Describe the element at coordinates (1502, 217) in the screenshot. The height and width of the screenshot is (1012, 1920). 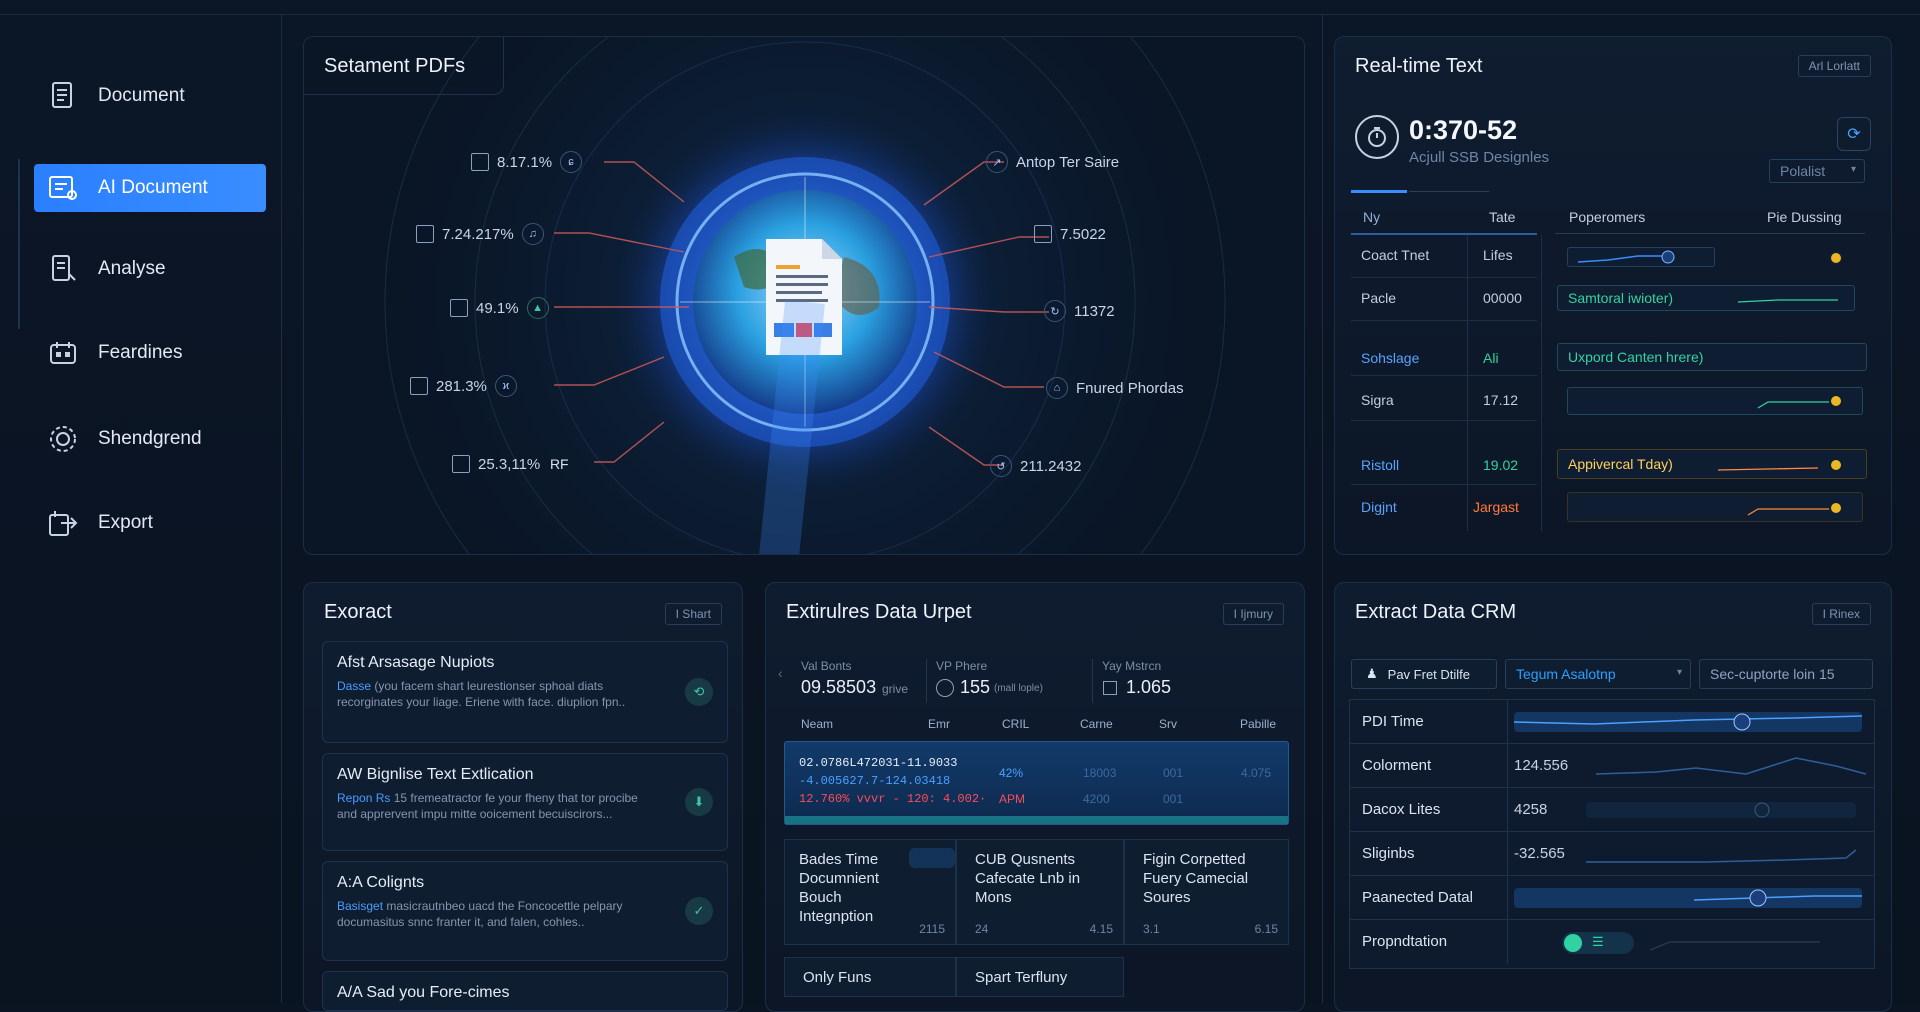
I see `col-header: Tate` at that location.